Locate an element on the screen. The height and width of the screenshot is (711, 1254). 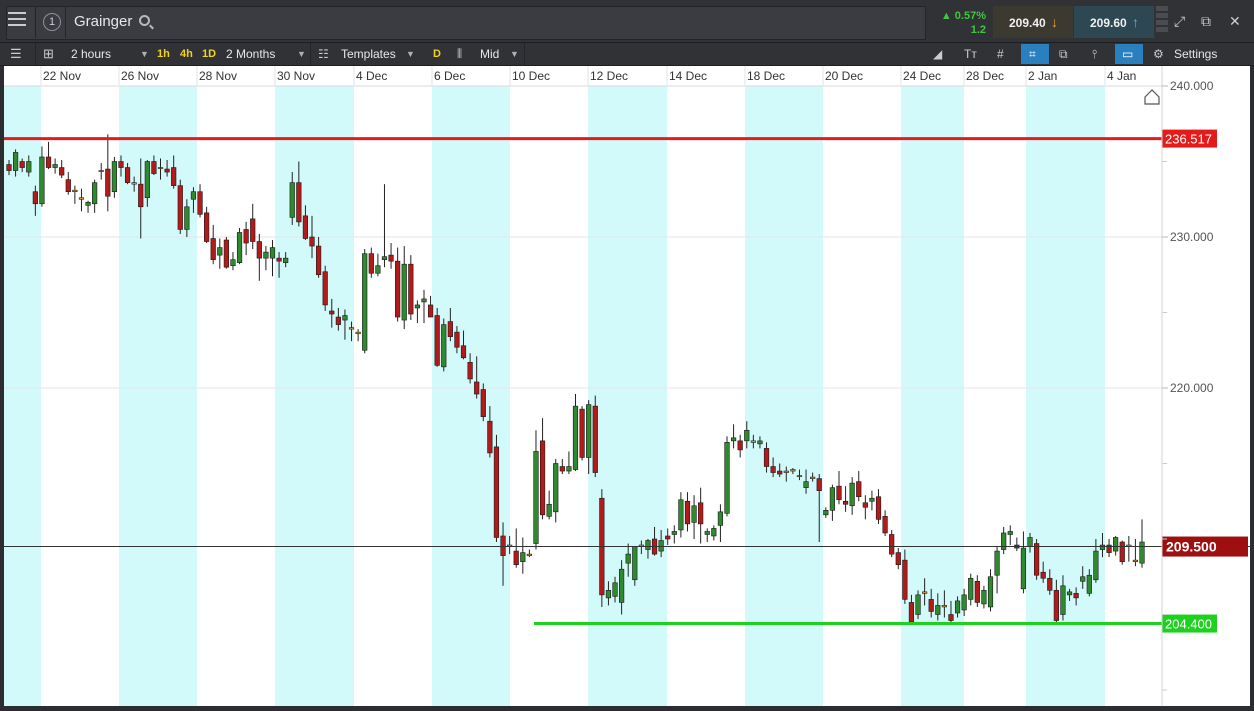
quantity-selector is located at coordinates (1162, 22).